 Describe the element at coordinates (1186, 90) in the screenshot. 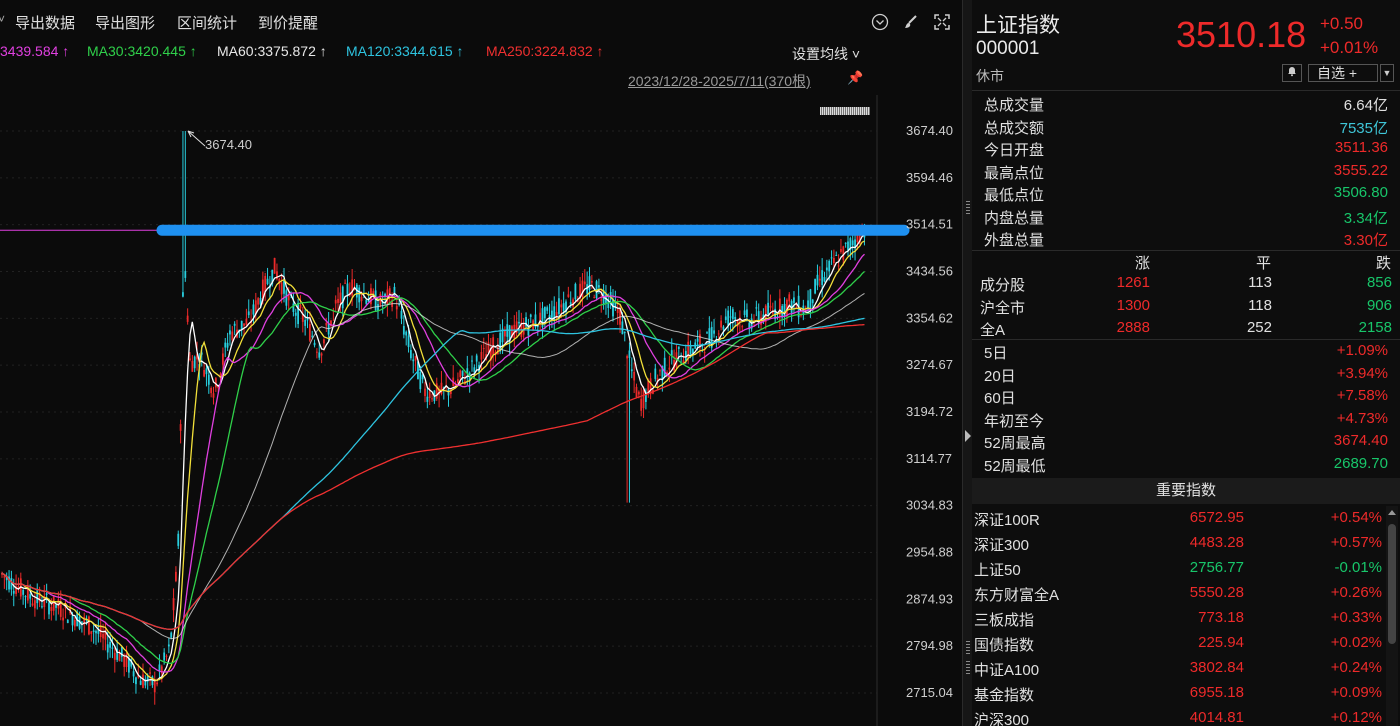

I see `divider` at that location.